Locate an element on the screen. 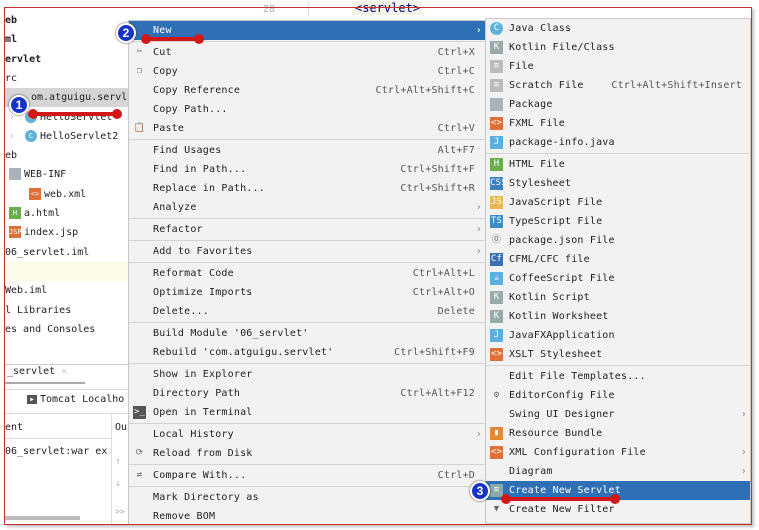  tree-item: rc is located at coordinates (11, 78).